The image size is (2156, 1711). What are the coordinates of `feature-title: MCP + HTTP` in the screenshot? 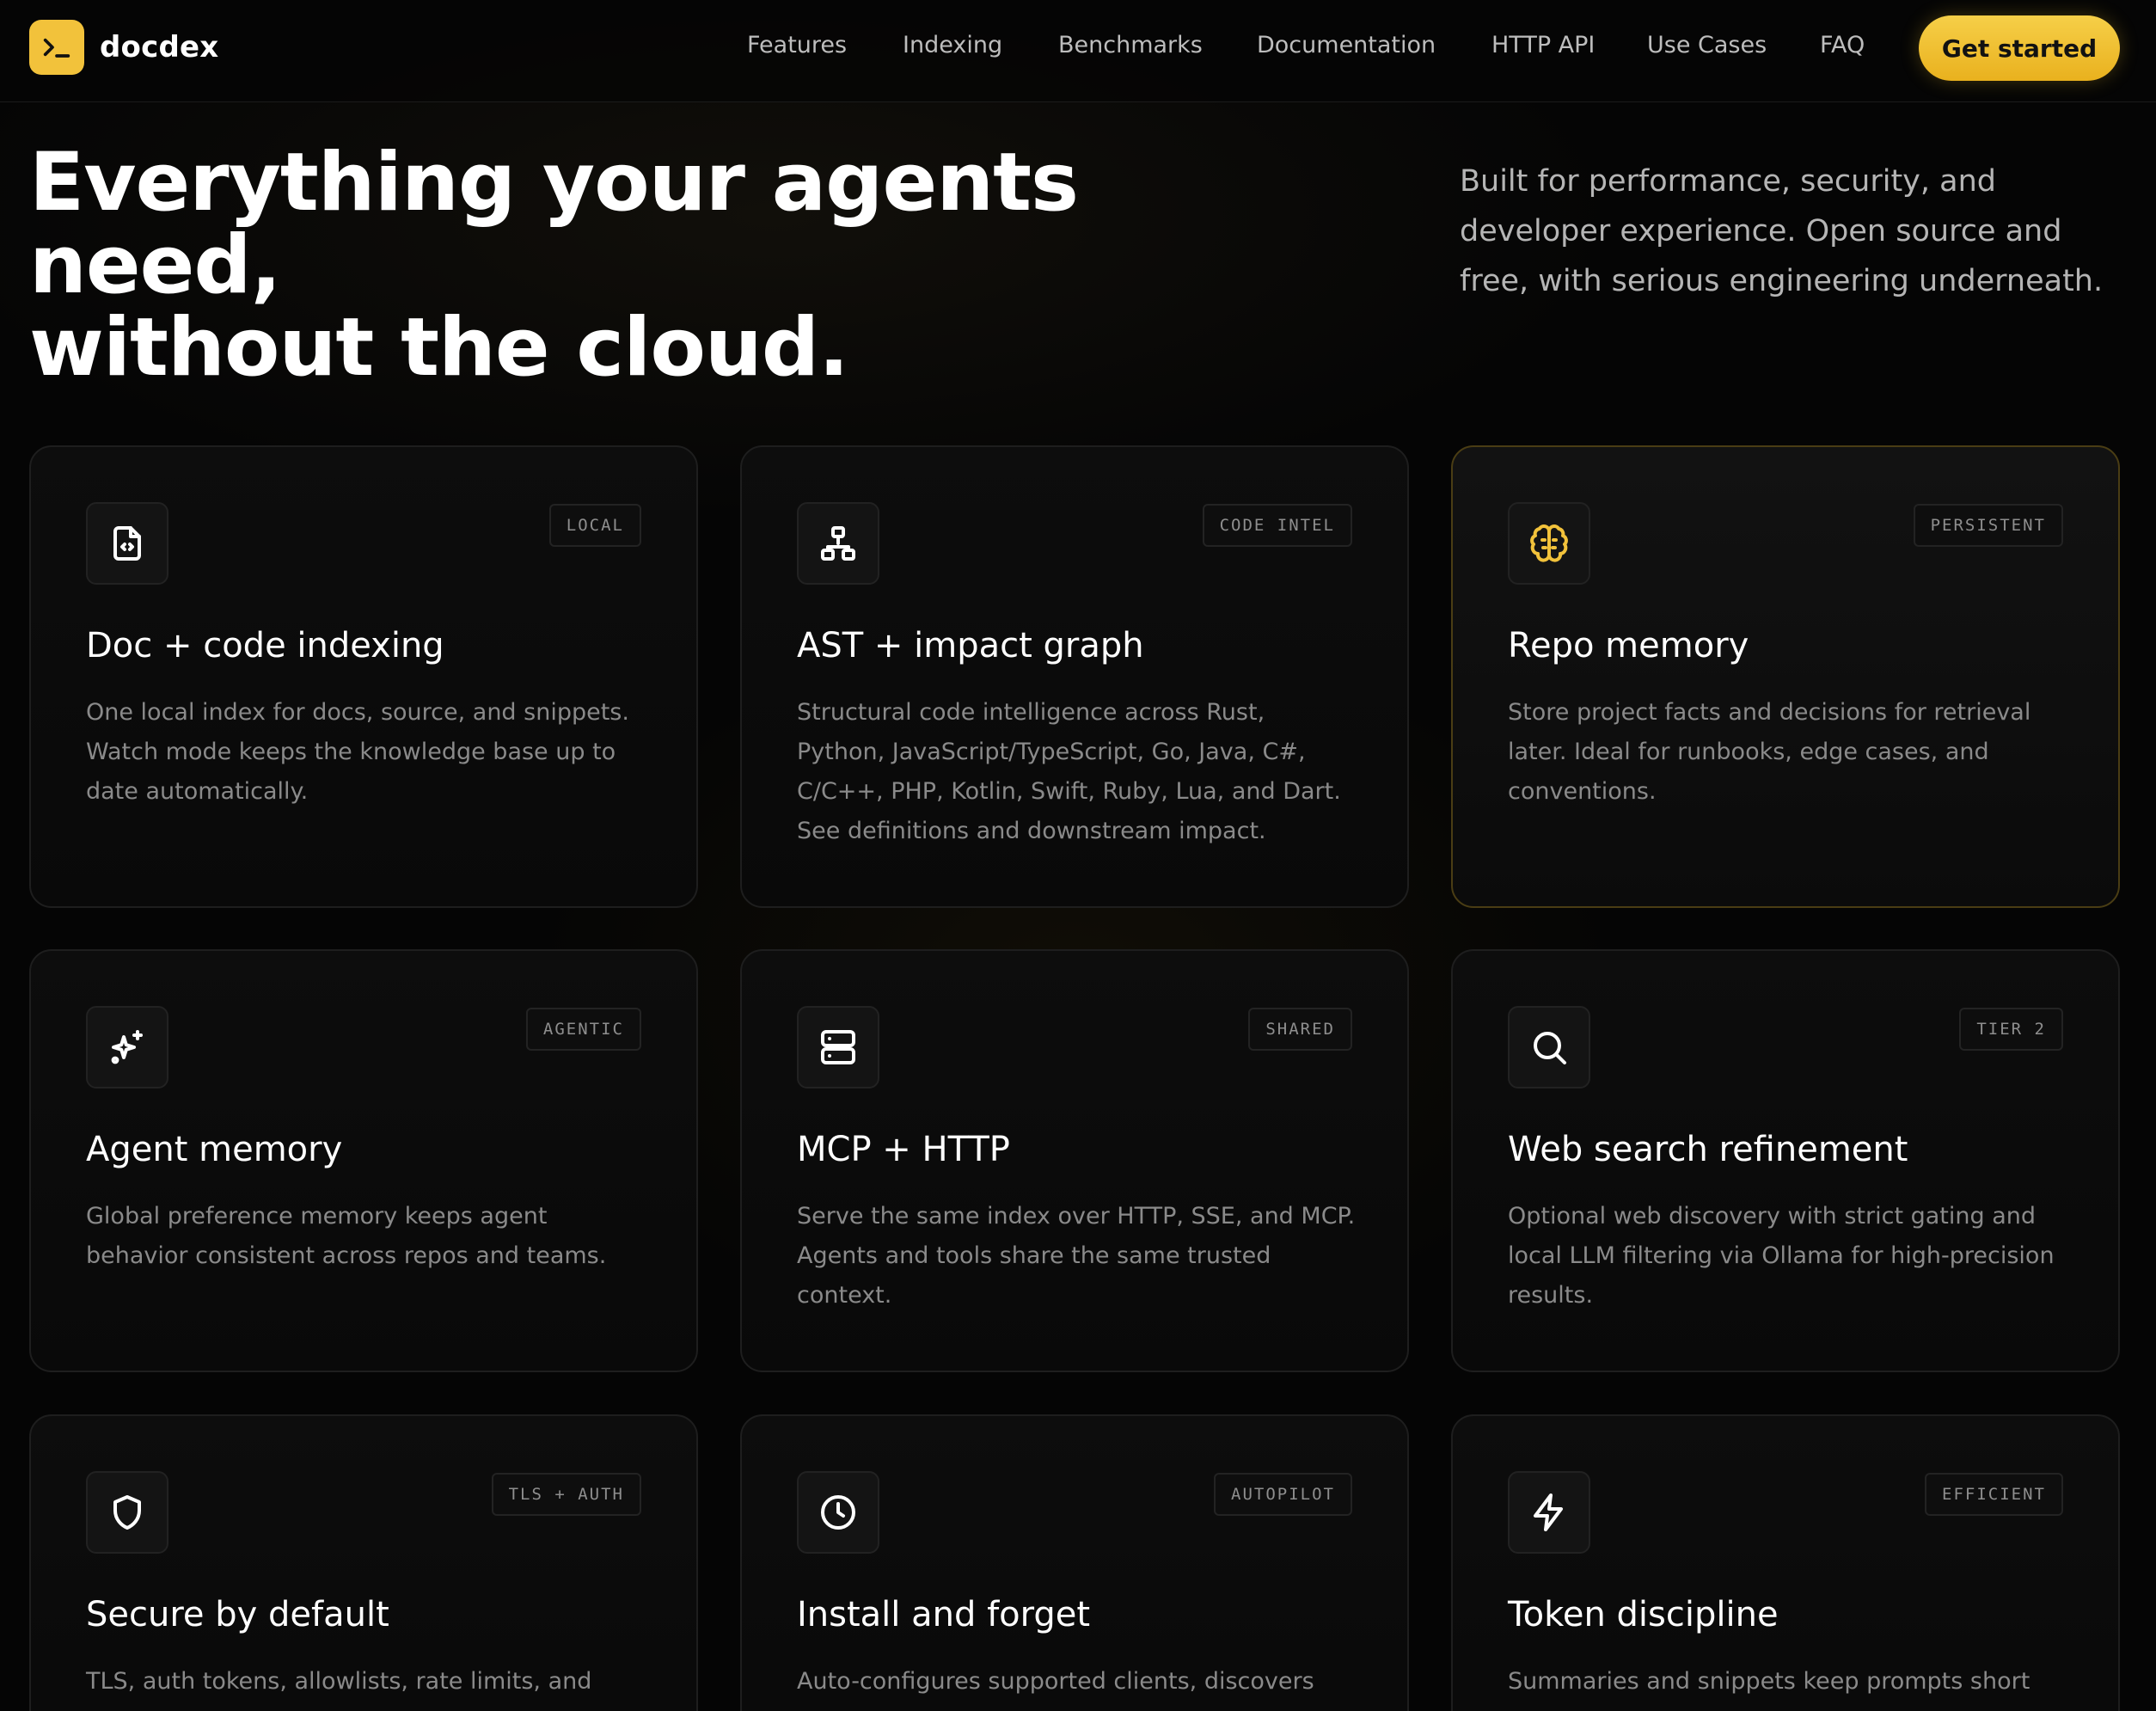 It's located at (903, 1149).